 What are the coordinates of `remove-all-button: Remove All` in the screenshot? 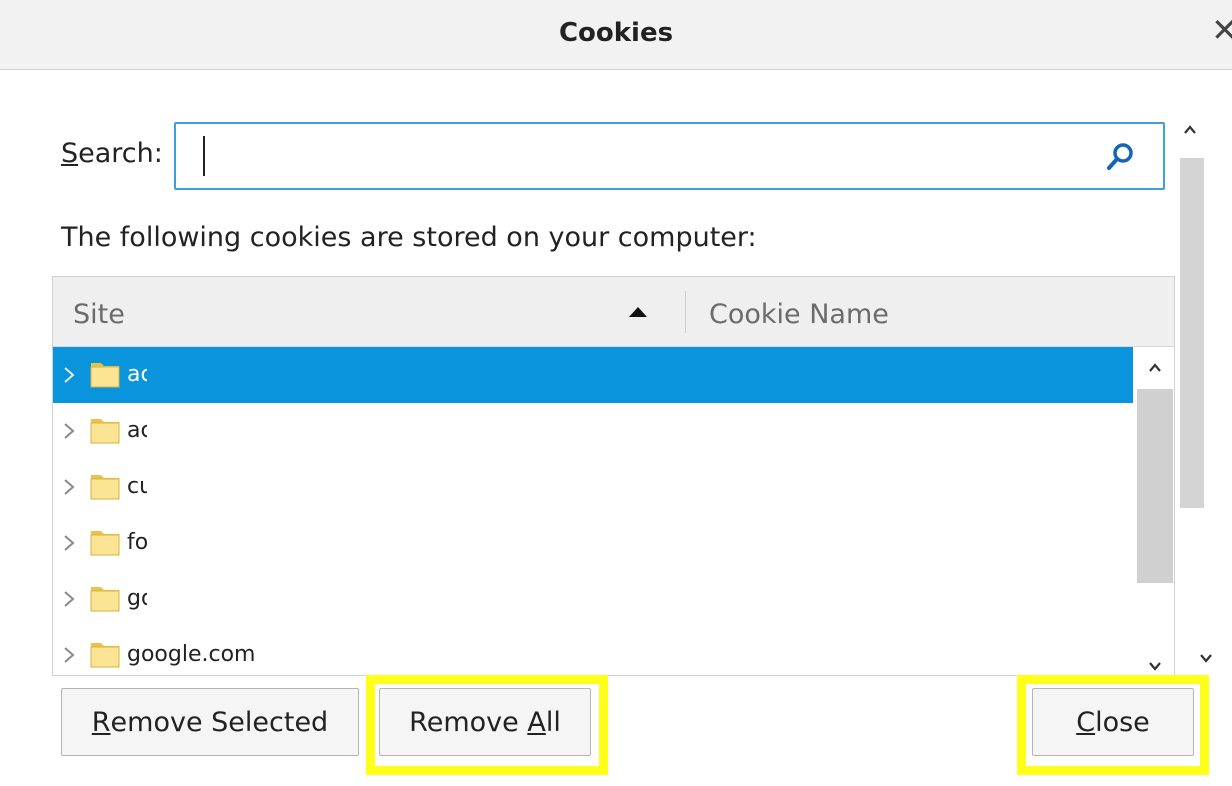 It's located at (485, 722).